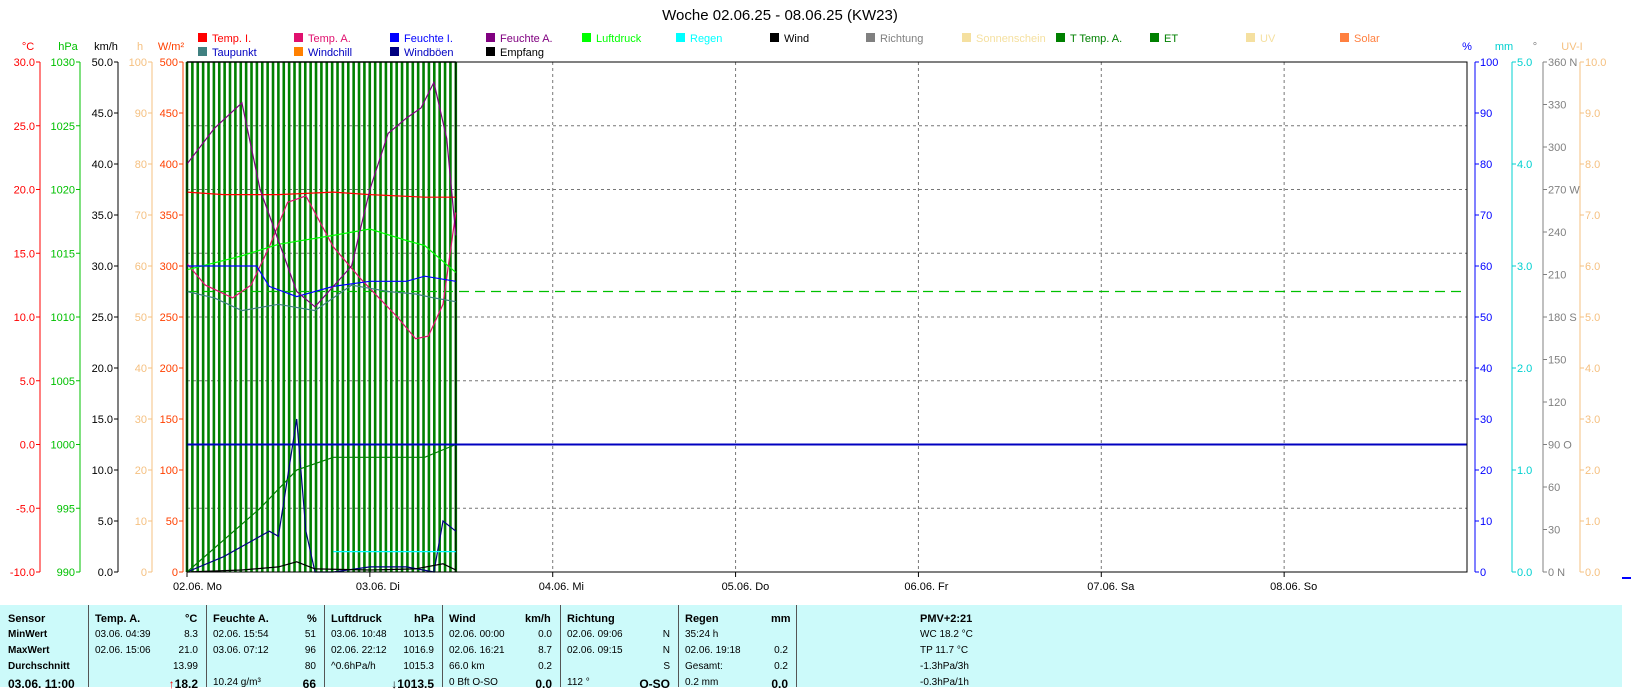 The image size is (1631, 691). I want to click on axis-tick-label: 30, so click(141, 420).